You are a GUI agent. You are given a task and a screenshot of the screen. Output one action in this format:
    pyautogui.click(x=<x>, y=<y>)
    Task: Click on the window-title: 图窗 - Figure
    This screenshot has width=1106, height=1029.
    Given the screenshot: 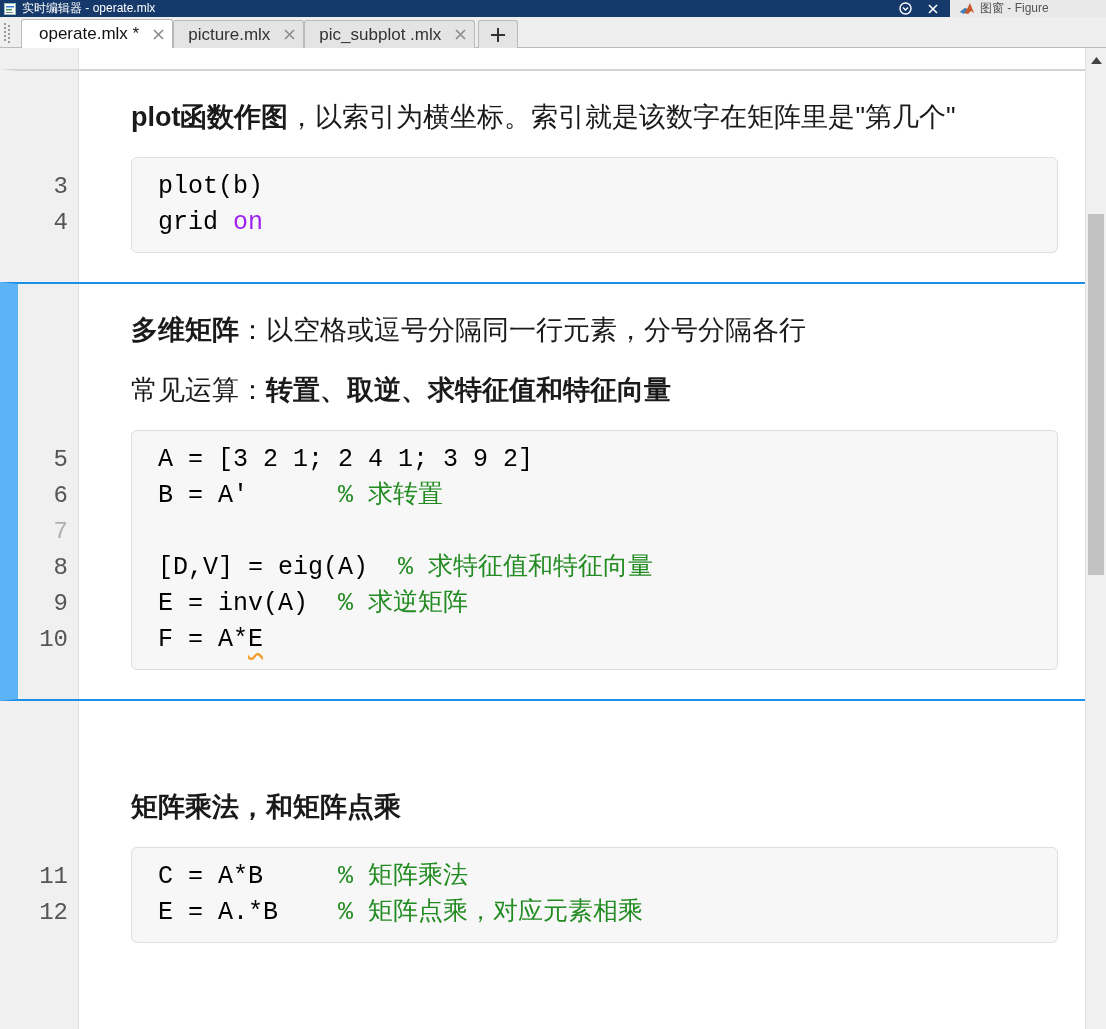 What is the action you would take?
    pyautogui.click(x=1014, y=8)
    